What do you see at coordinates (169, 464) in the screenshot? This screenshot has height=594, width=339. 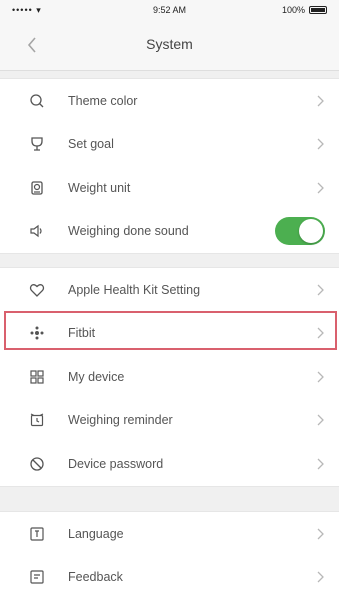 I see `list-item-device-password: Device password` at bounding box center [169, 464].